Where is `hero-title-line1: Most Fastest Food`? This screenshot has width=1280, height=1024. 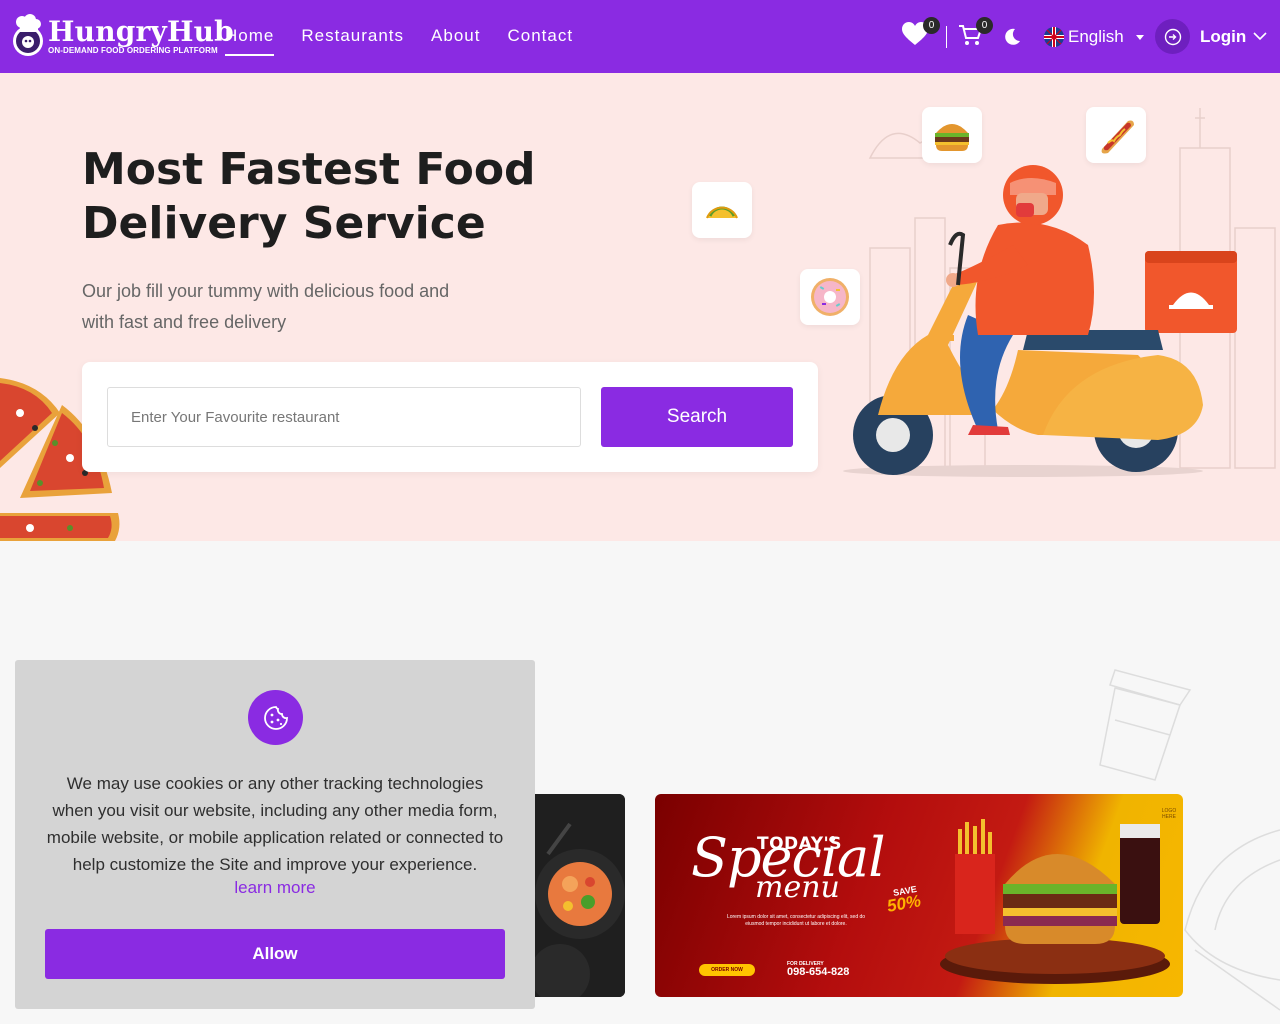
hero-title-line1: Most Fastest Food is located at coordinates (309, 169).